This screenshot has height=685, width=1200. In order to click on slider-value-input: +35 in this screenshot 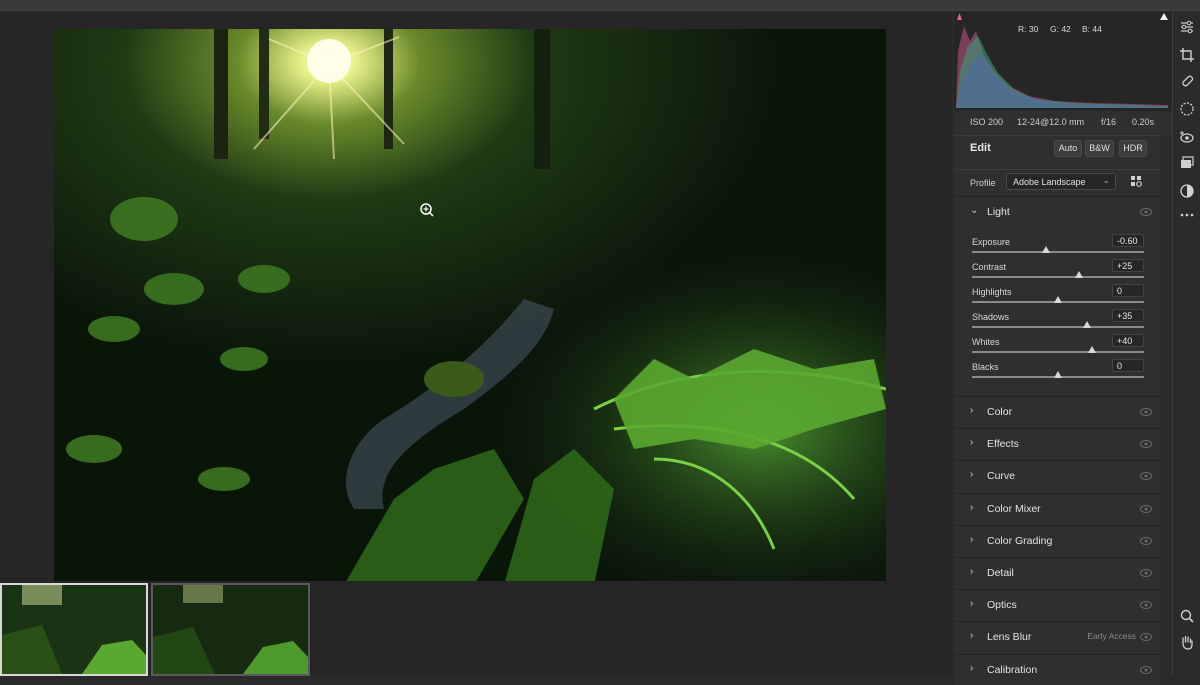, I will do `click(1128, 315)`.